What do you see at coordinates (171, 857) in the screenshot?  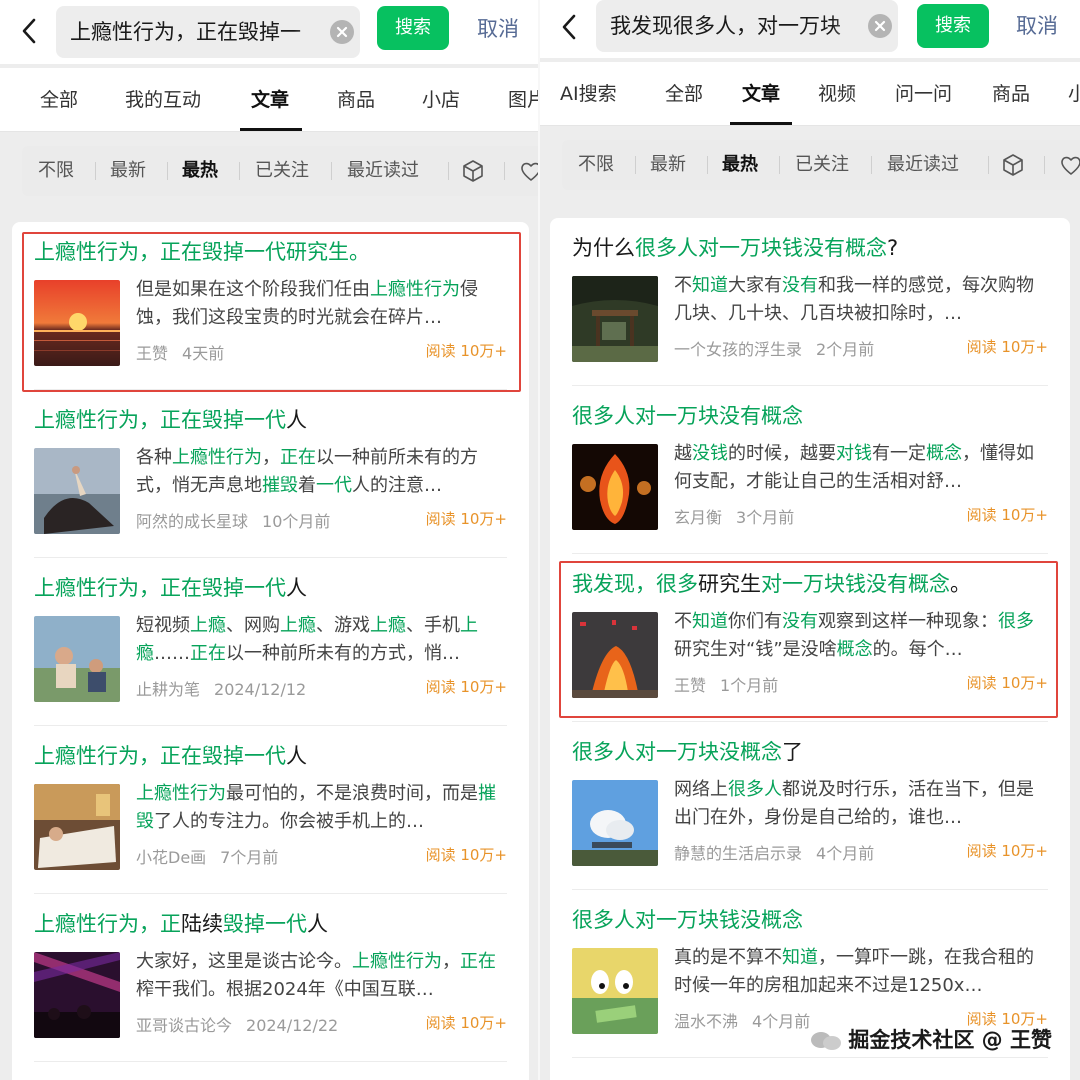 I see `result-author: 小花De画` at bounding box center [171, 857].